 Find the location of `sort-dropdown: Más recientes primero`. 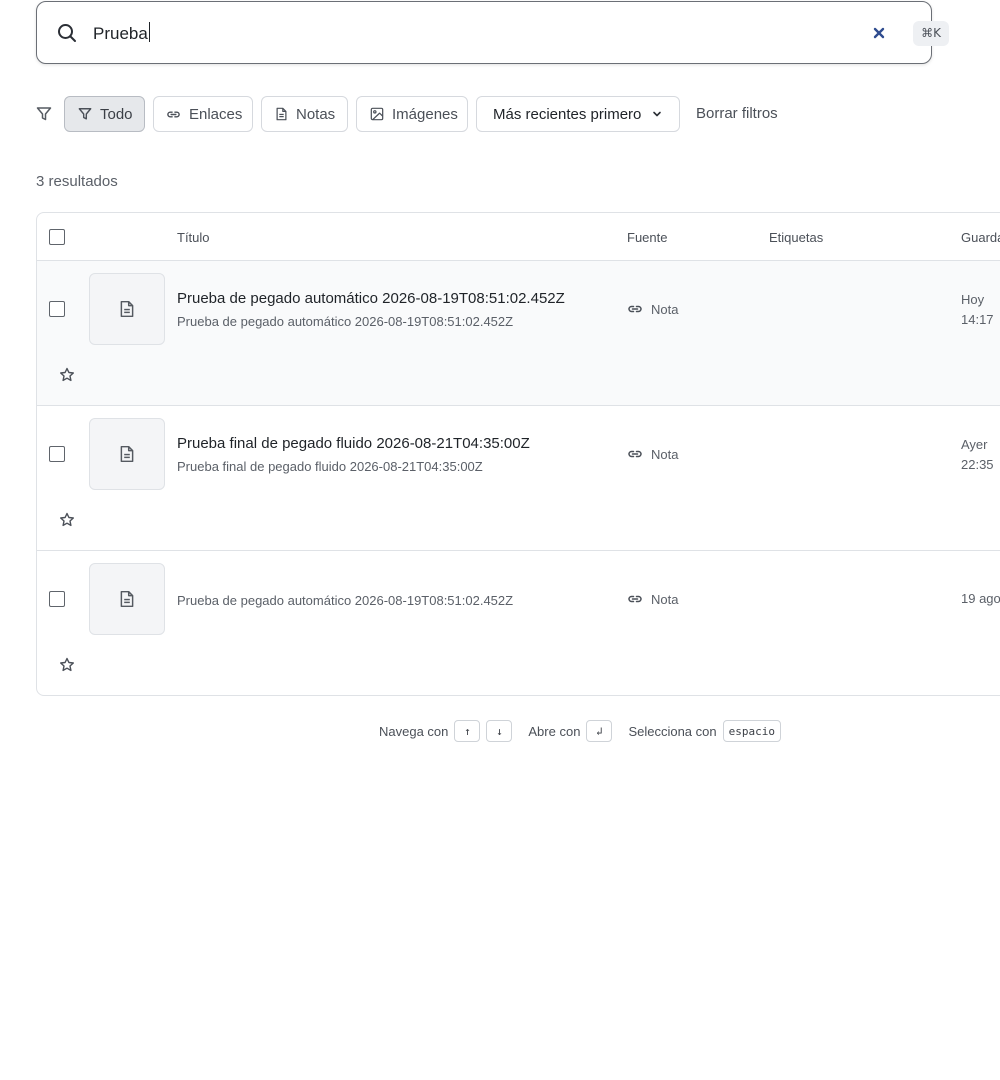

sort-dropdown: Más recientes primero is located at coordinates (578, 114).